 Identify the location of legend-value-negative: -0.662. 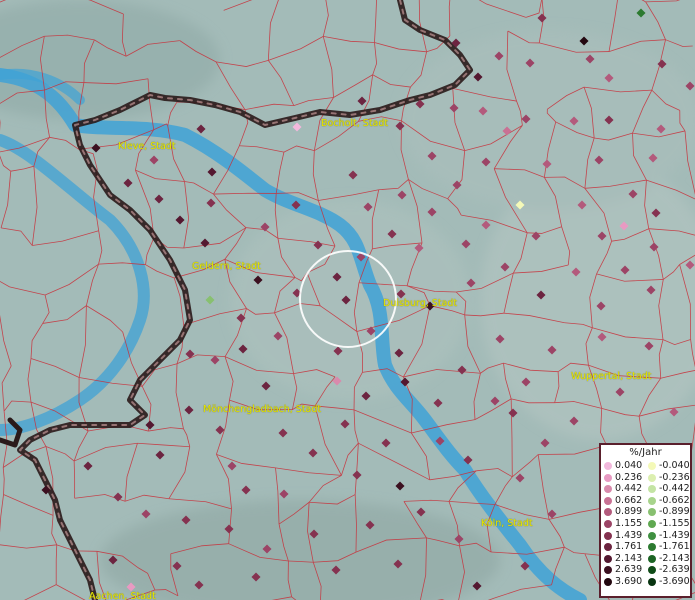
(674, 500).